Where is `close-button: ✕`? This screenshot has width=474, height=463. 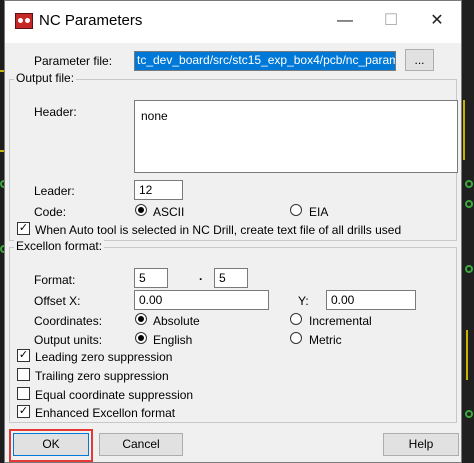
close-button: ✕ is located at coordinates (437, 21).